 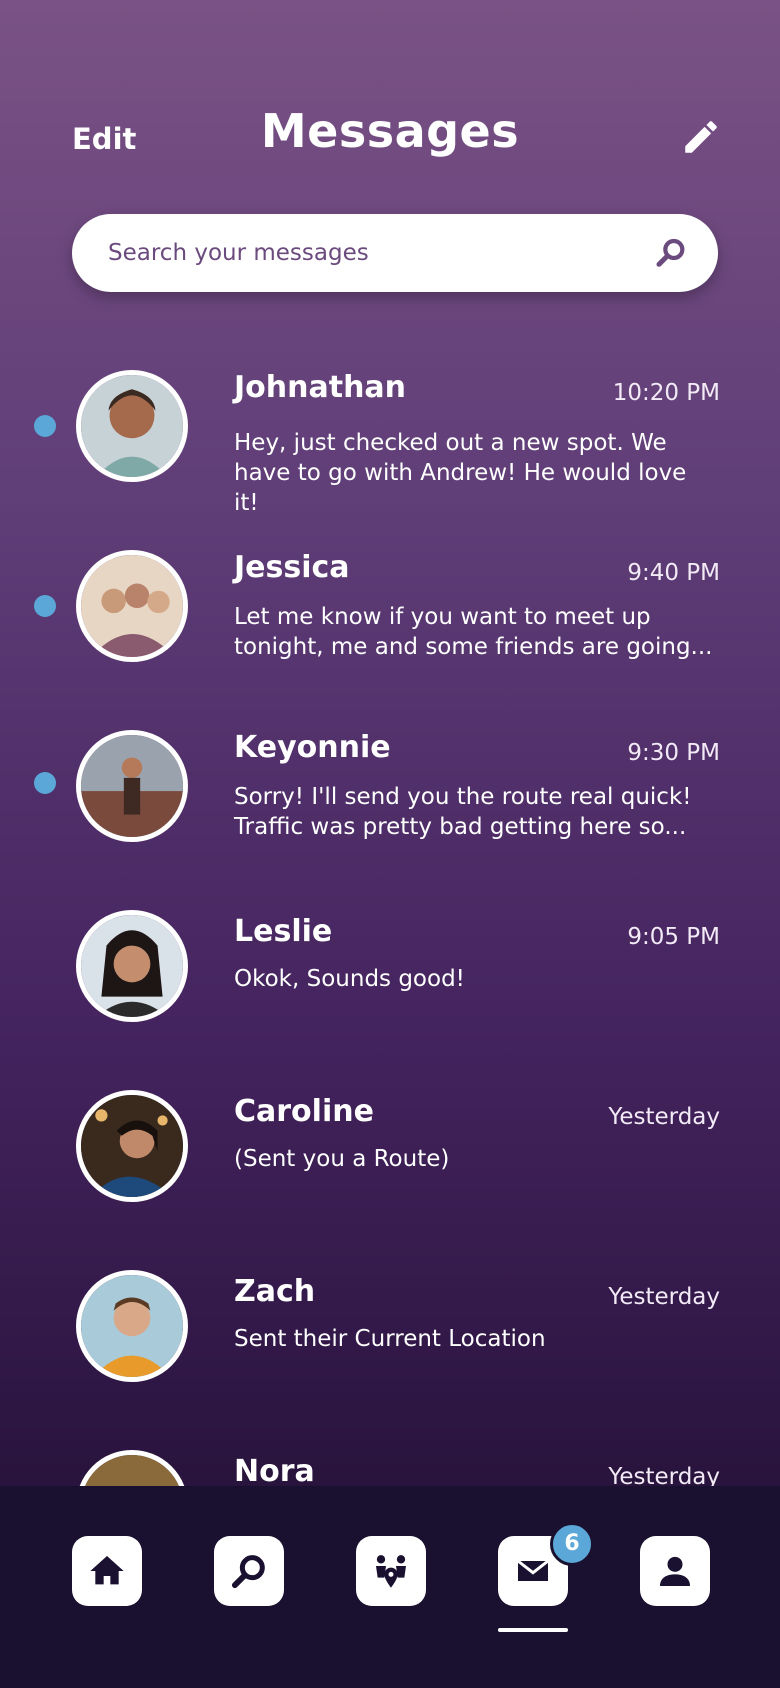 What do you see at coordinates (390, 1339) in the screenshot?
I see `message-preview: Sent their Current Location` at bounding box center [390, 1339].